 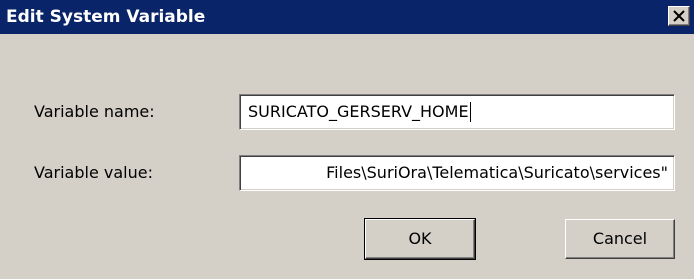 What do you see at coordinates (358, 111) in the screenshot?
I see `variable-name-value: SURICATO_GERSERV_HOME` at bounding box center [358, 111].